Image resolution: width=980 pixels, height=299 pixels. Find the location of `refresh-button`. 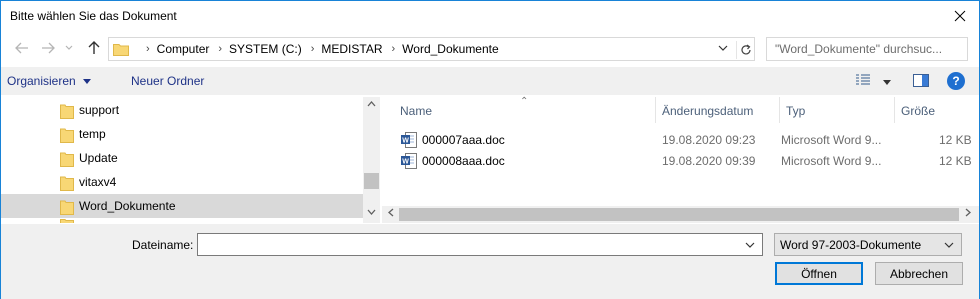

refresh-button is located at coordinates (745, 50).